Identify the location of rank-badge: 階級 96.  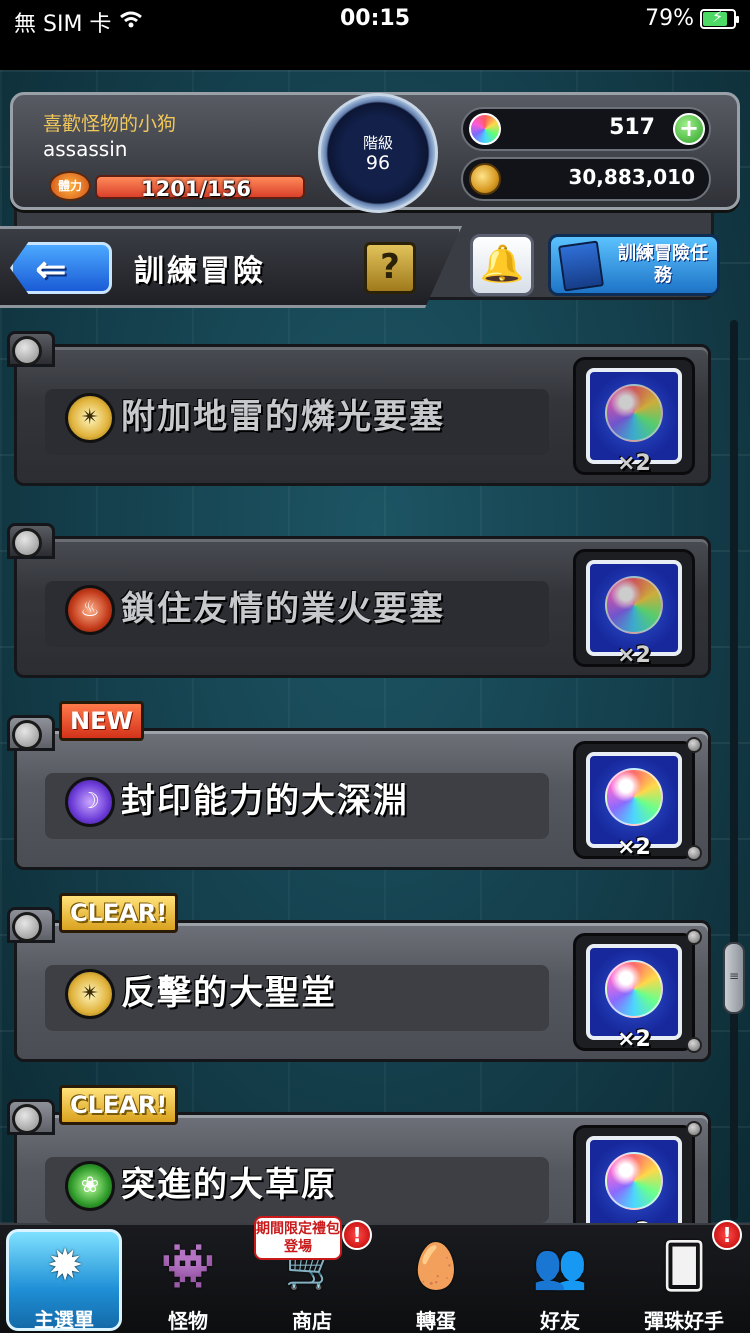
(378, 153).